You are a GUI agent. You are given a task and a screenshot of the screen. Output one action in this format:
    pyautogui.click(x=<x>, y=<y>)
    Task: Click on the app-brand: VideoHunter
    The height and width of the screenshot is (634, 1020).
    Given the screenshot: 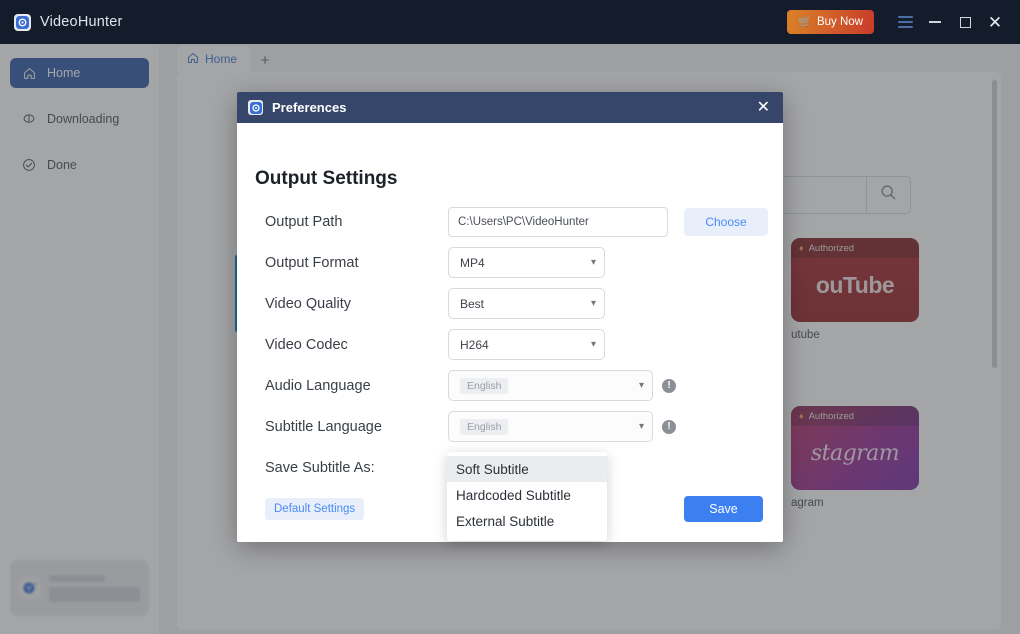 What is the action you would take?
    pyautogui.click(x=68, y=22)
    